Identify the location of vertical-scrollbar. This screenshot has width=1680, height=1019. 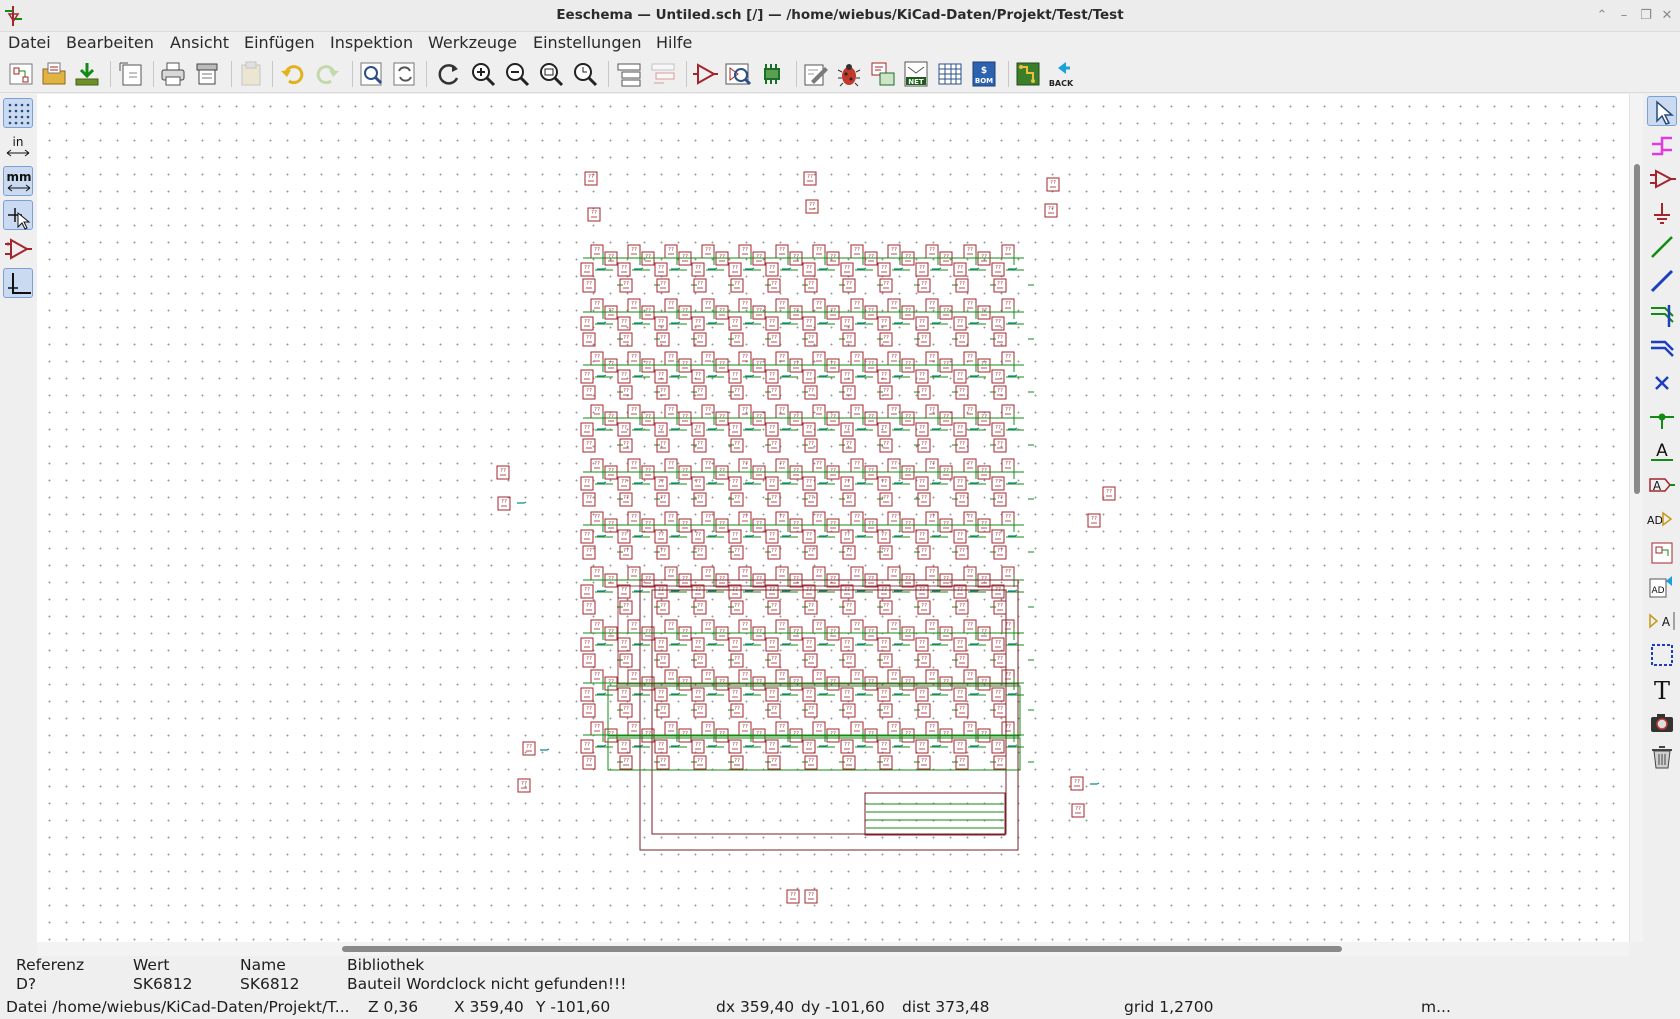
(1636, 518).